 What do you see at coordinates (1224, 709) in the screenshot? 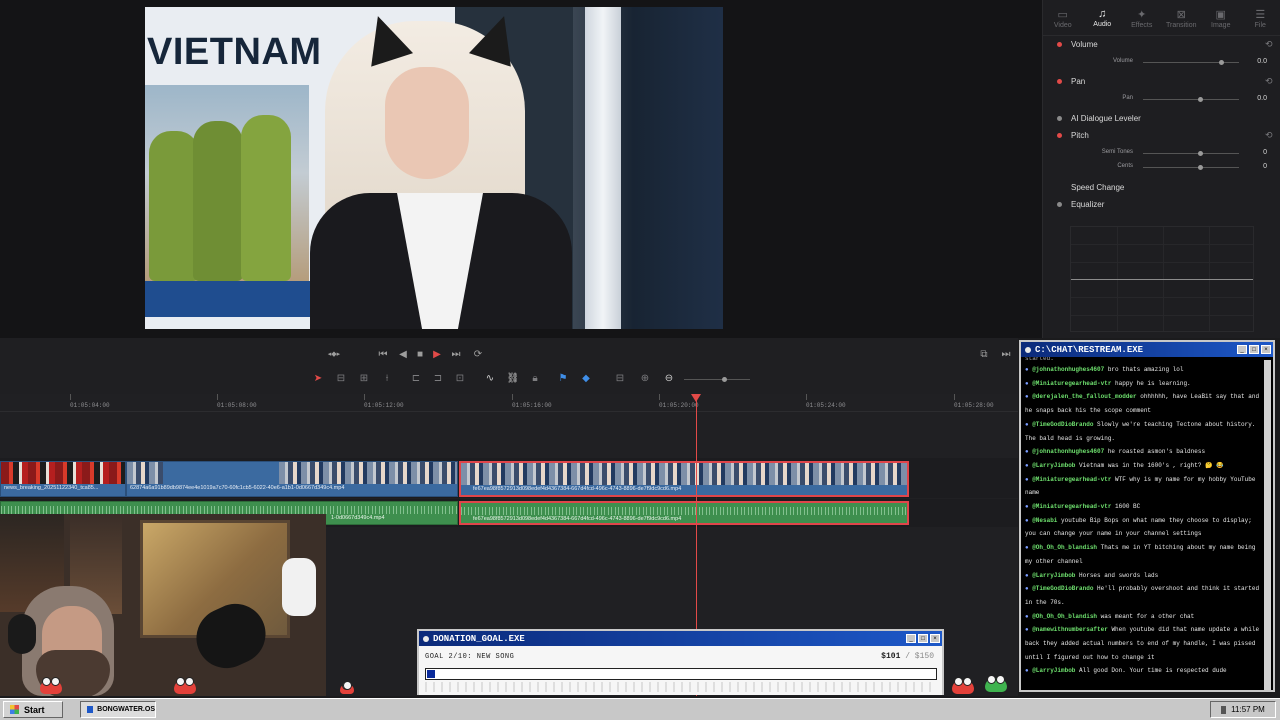
I see `speaker-icon` at bounding box center [1224, 709].